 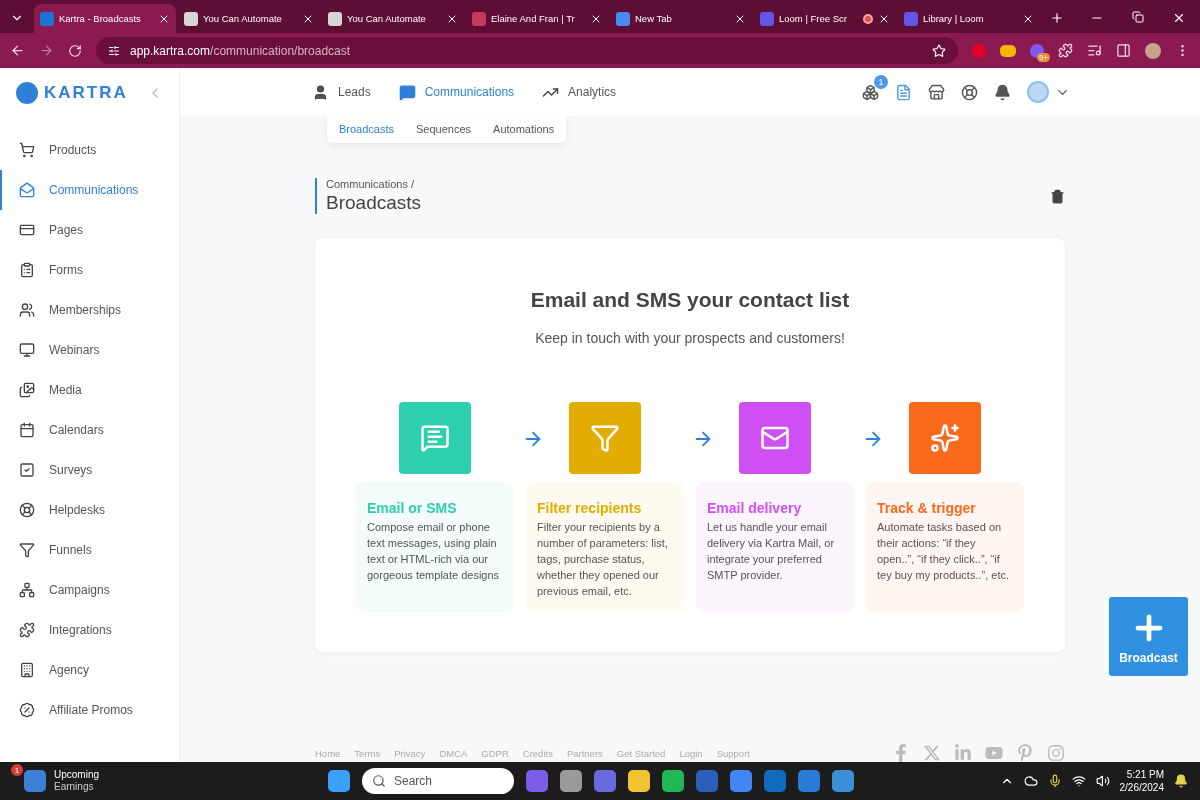 I want to click on sidebar-item: Integrations, so click(x=89, y=630).